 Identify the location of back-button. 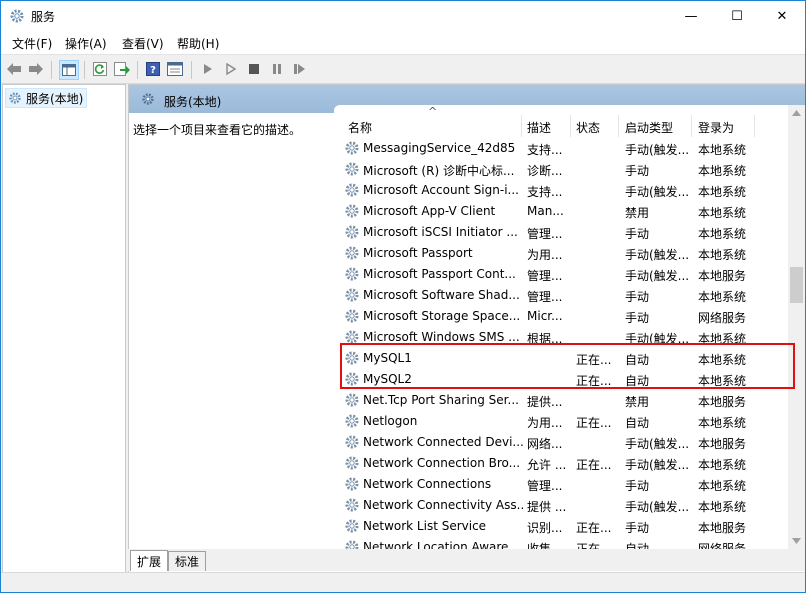
(14, 69).